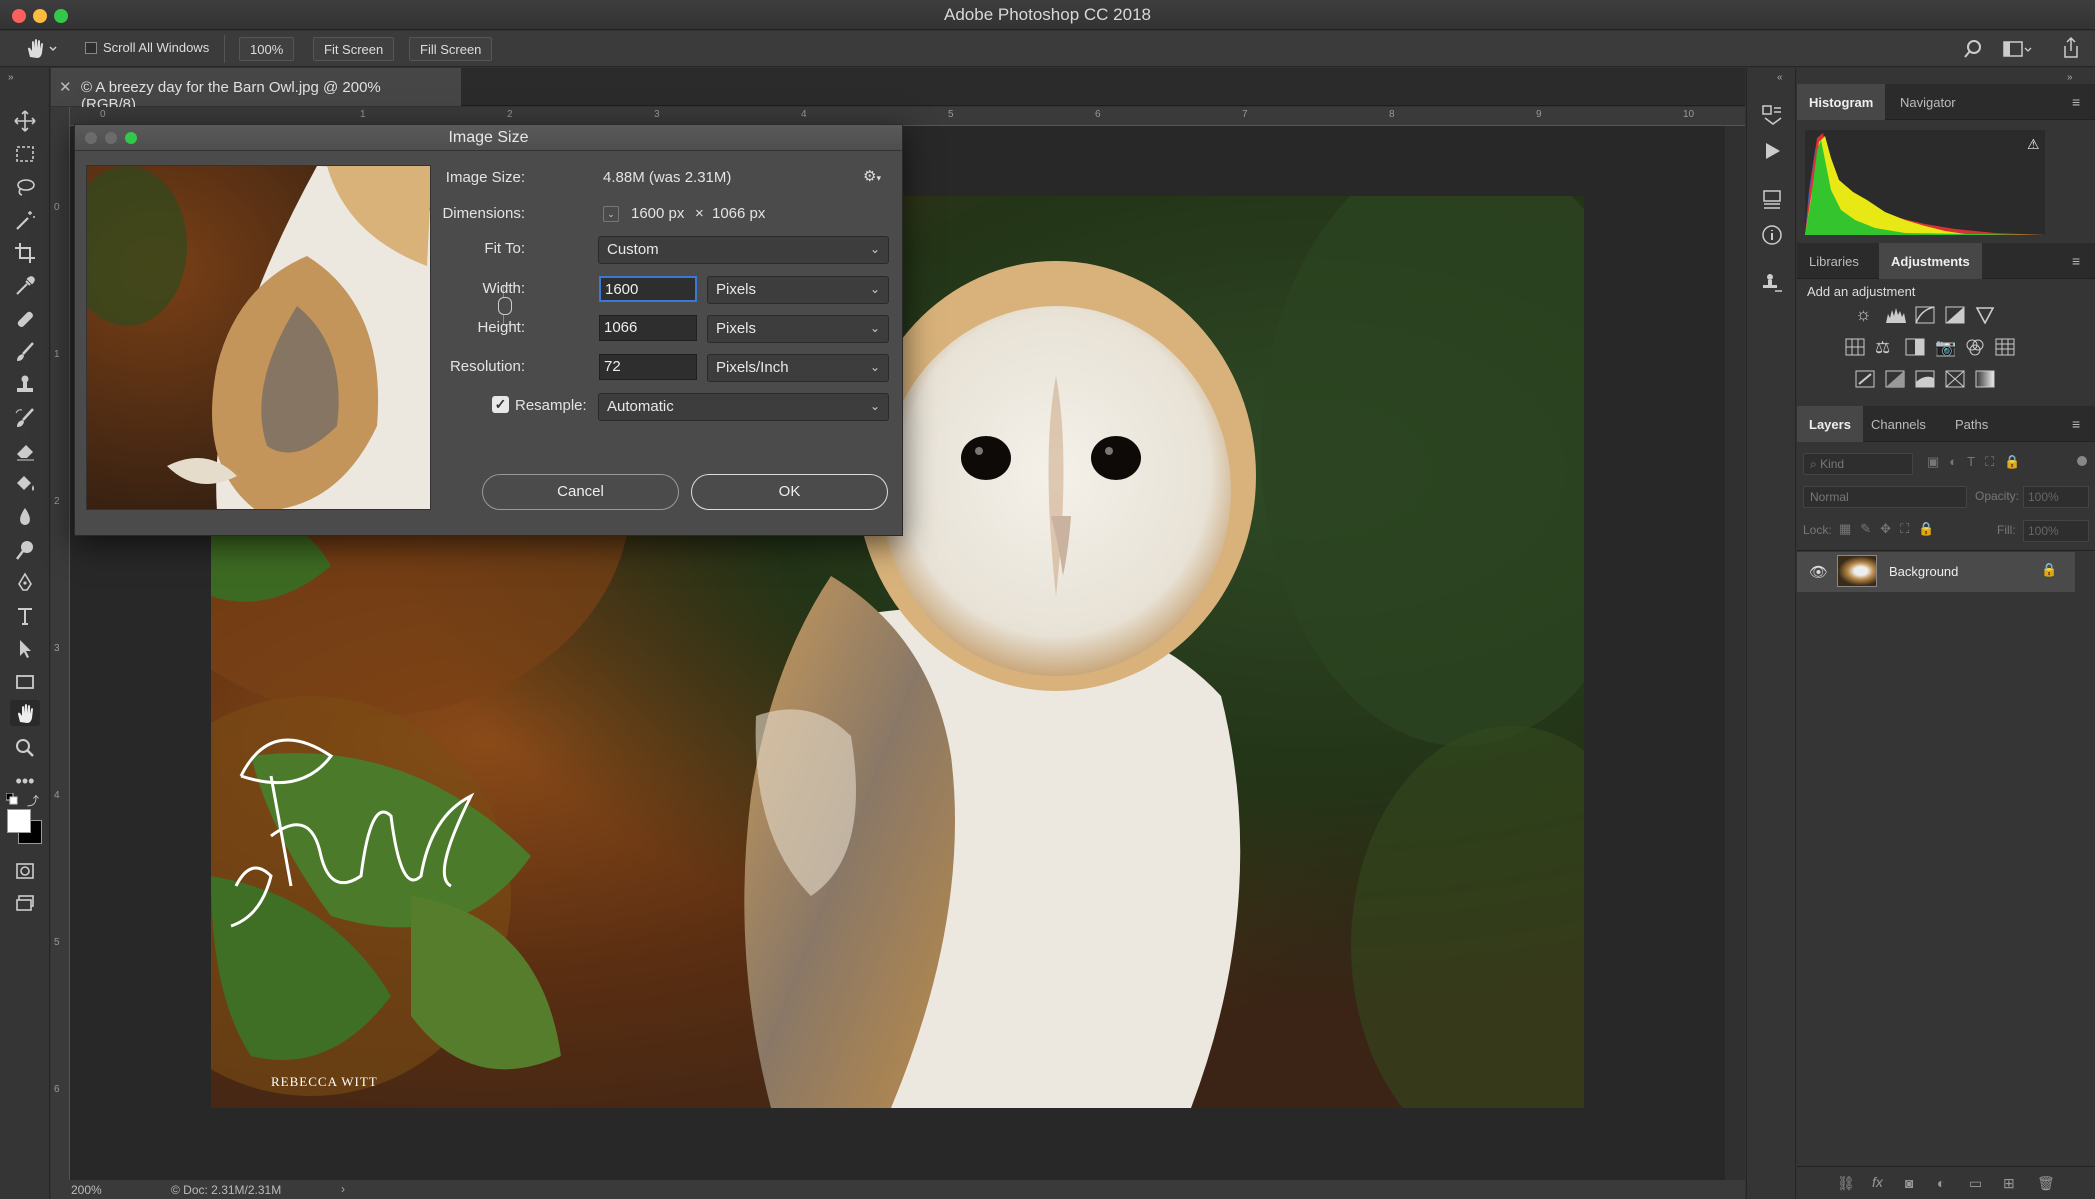 This screenshot has height=1199, width=2095. Describe the element at coordinates (1858, 464) in the screenshot. I see `layer-kind-filter: ⌕ Kind` at that location.